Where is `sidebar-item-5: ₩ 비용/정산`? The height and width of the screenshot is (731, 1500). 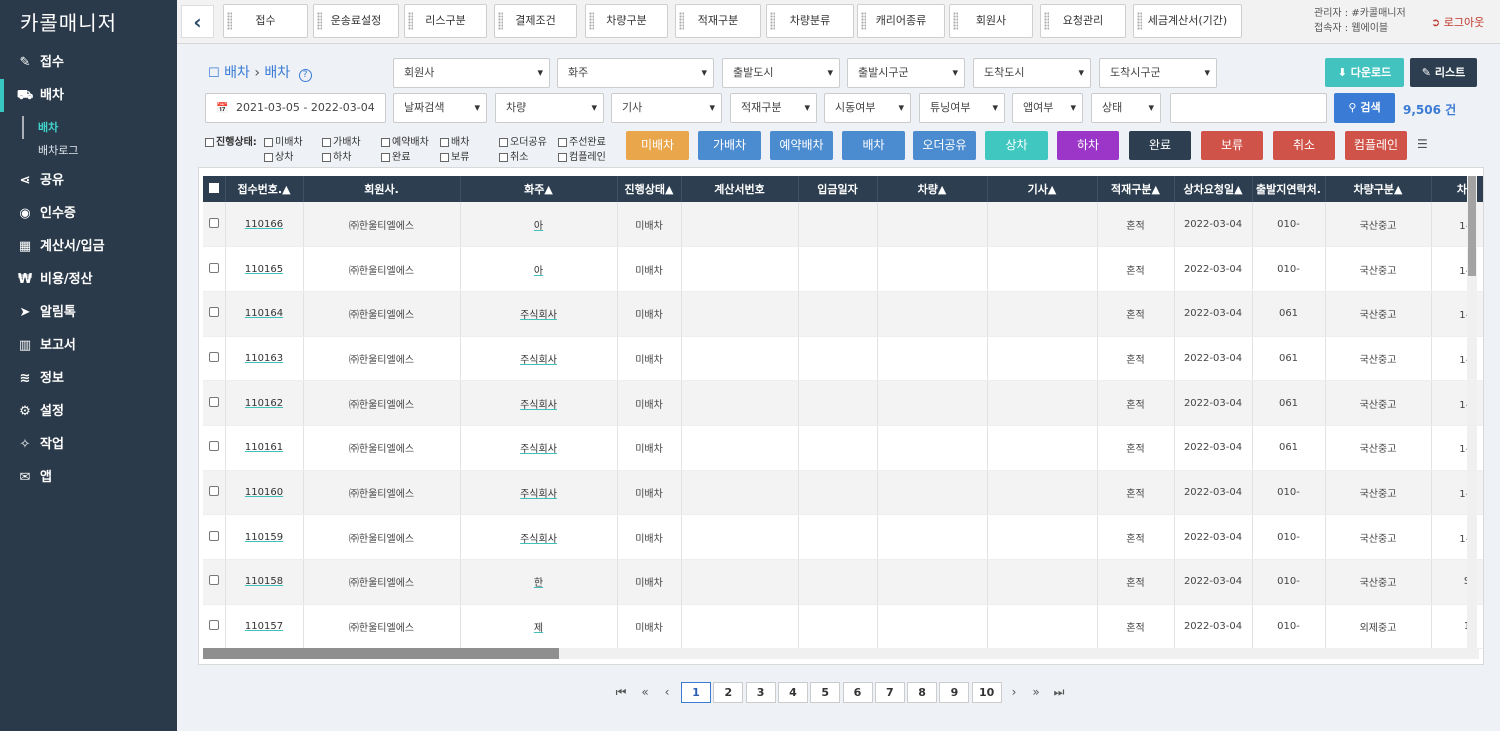
sidebar-item-5: ₩ 비용/정산 is located at coordinates (88, 279).